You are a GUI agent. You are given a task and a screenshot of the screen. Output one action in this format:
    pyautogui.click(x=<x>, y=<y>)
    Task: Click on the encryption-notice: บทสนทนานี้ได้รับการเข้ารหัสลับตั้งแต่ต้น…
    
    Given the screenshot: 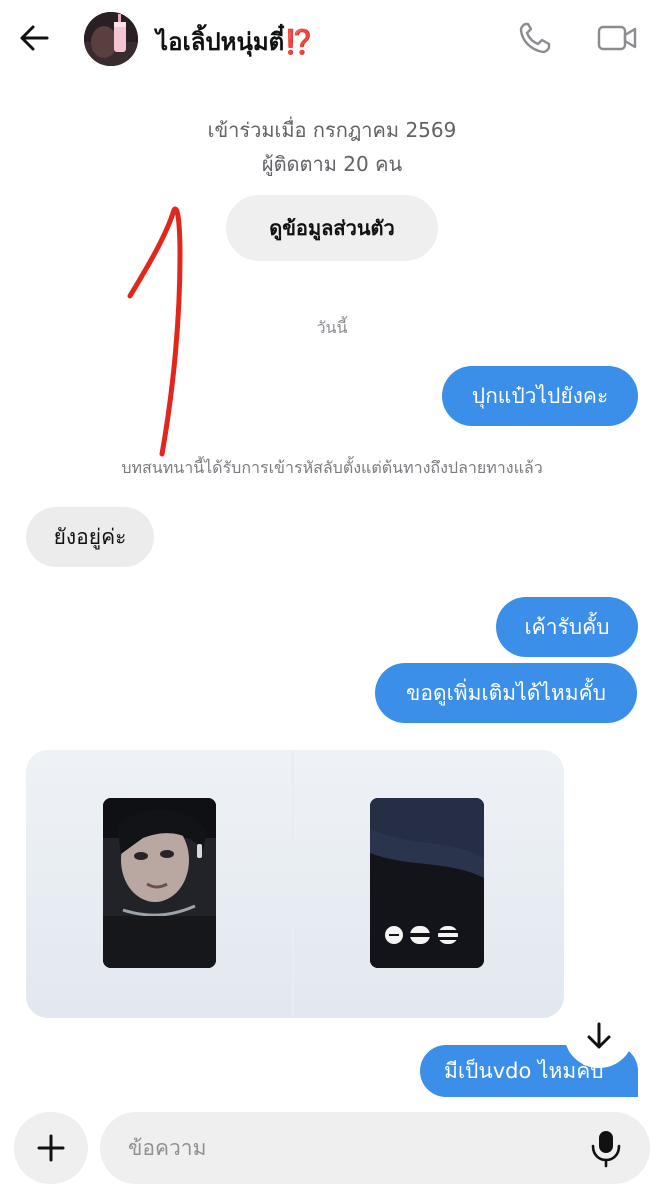 What is the action you would take?
    pyautogui.click(x=332, y=467)
    